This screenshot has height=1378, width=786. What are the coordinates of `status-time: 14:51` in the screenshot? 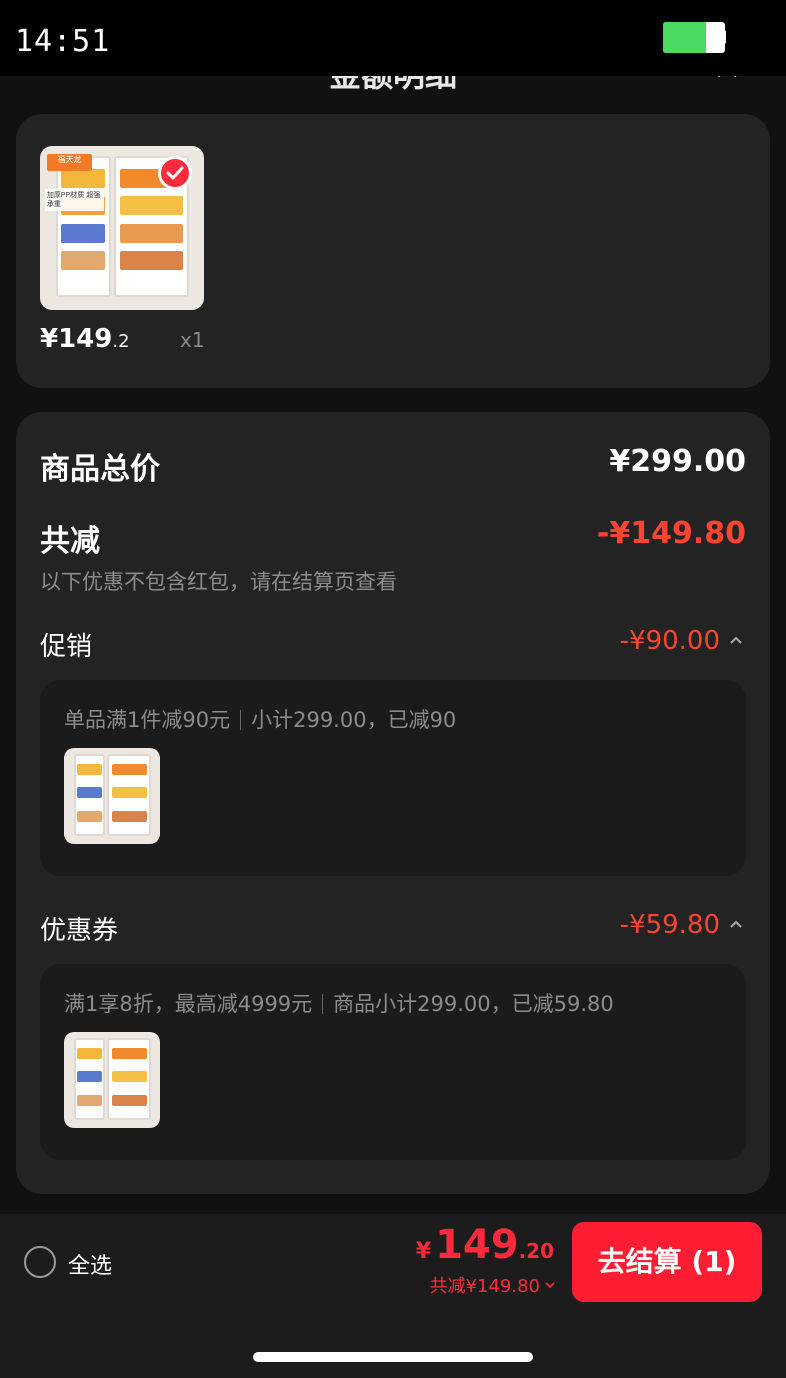 It's located at (63, 41).